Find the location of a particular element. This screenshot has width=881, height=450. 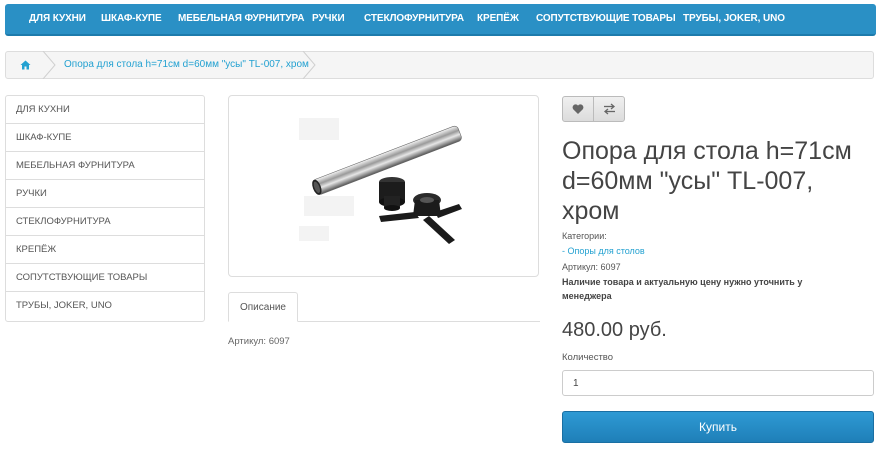

categories-label: Категории: is located at coordinates (584, 236).